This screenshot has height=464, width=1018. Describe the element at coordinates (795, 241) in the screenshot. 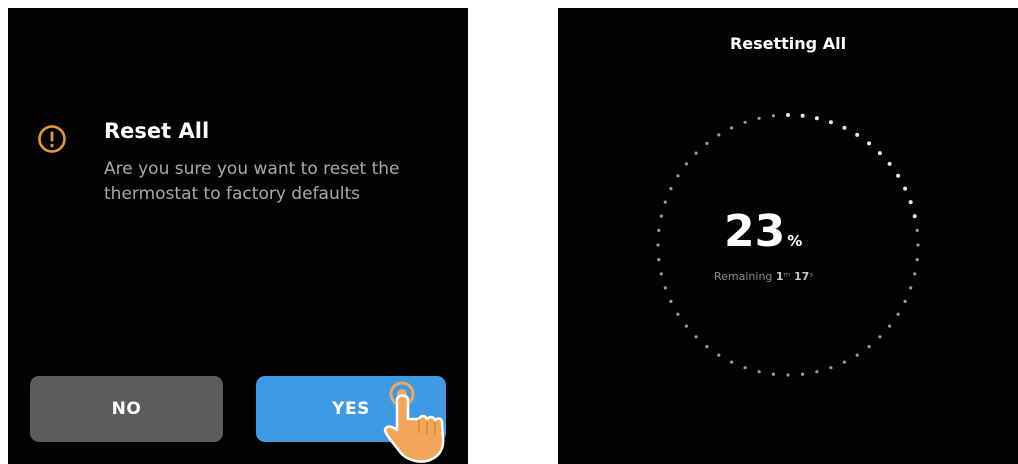

I see `progress-percent-unit: %` at that location.